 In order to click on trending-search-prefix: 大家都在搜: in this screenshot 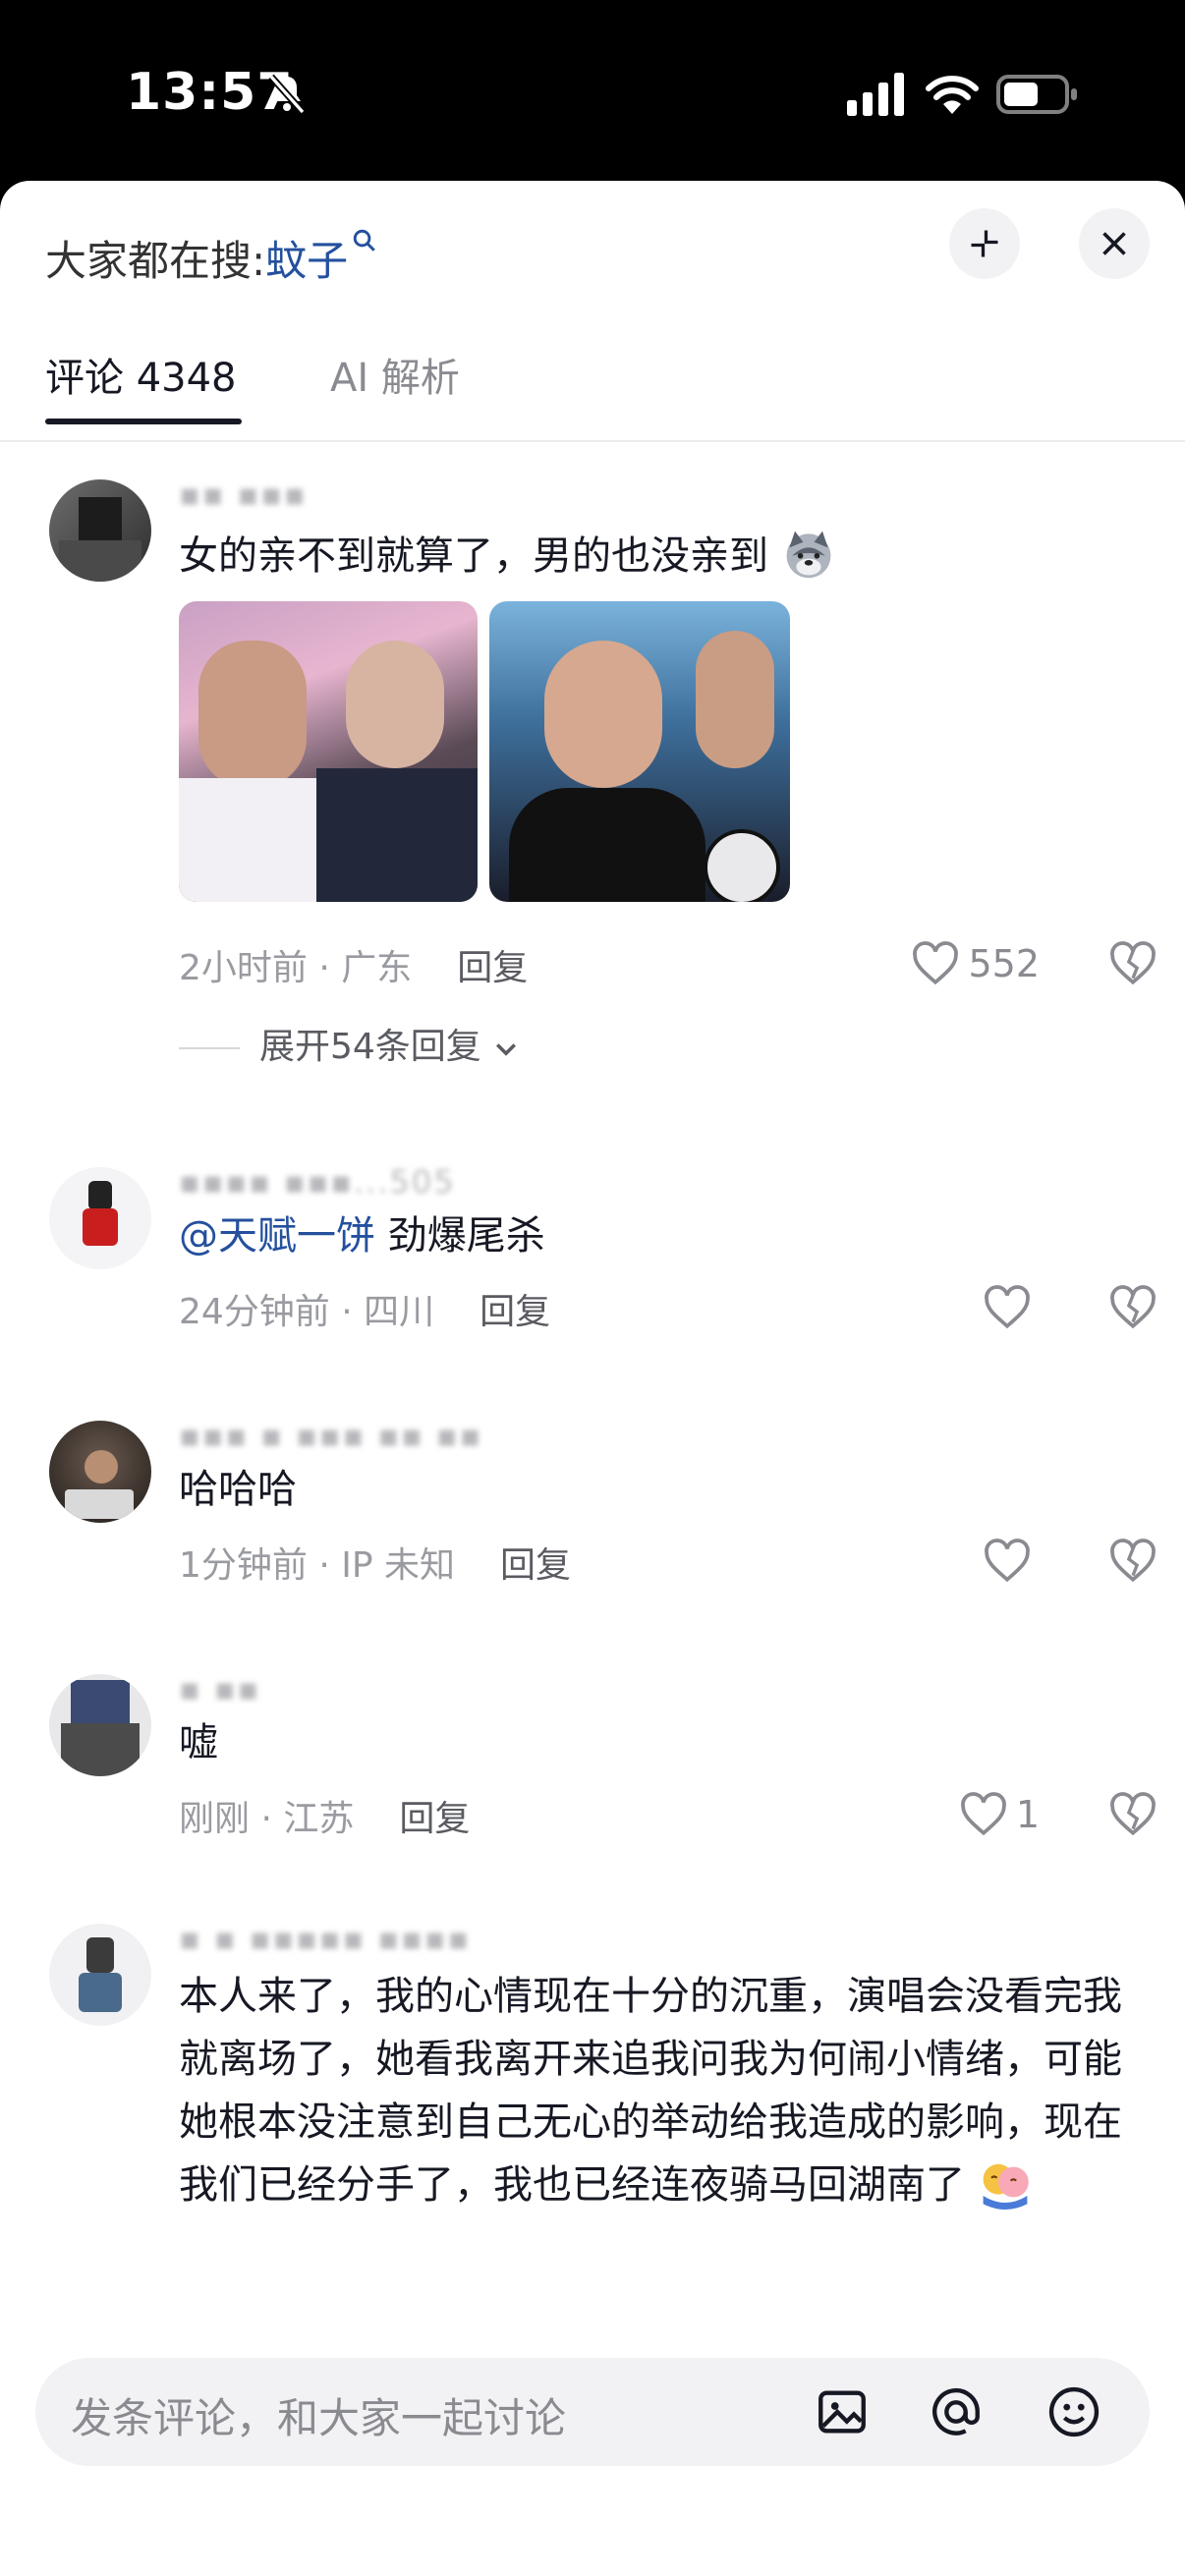, I will do `click(155, 261)`.